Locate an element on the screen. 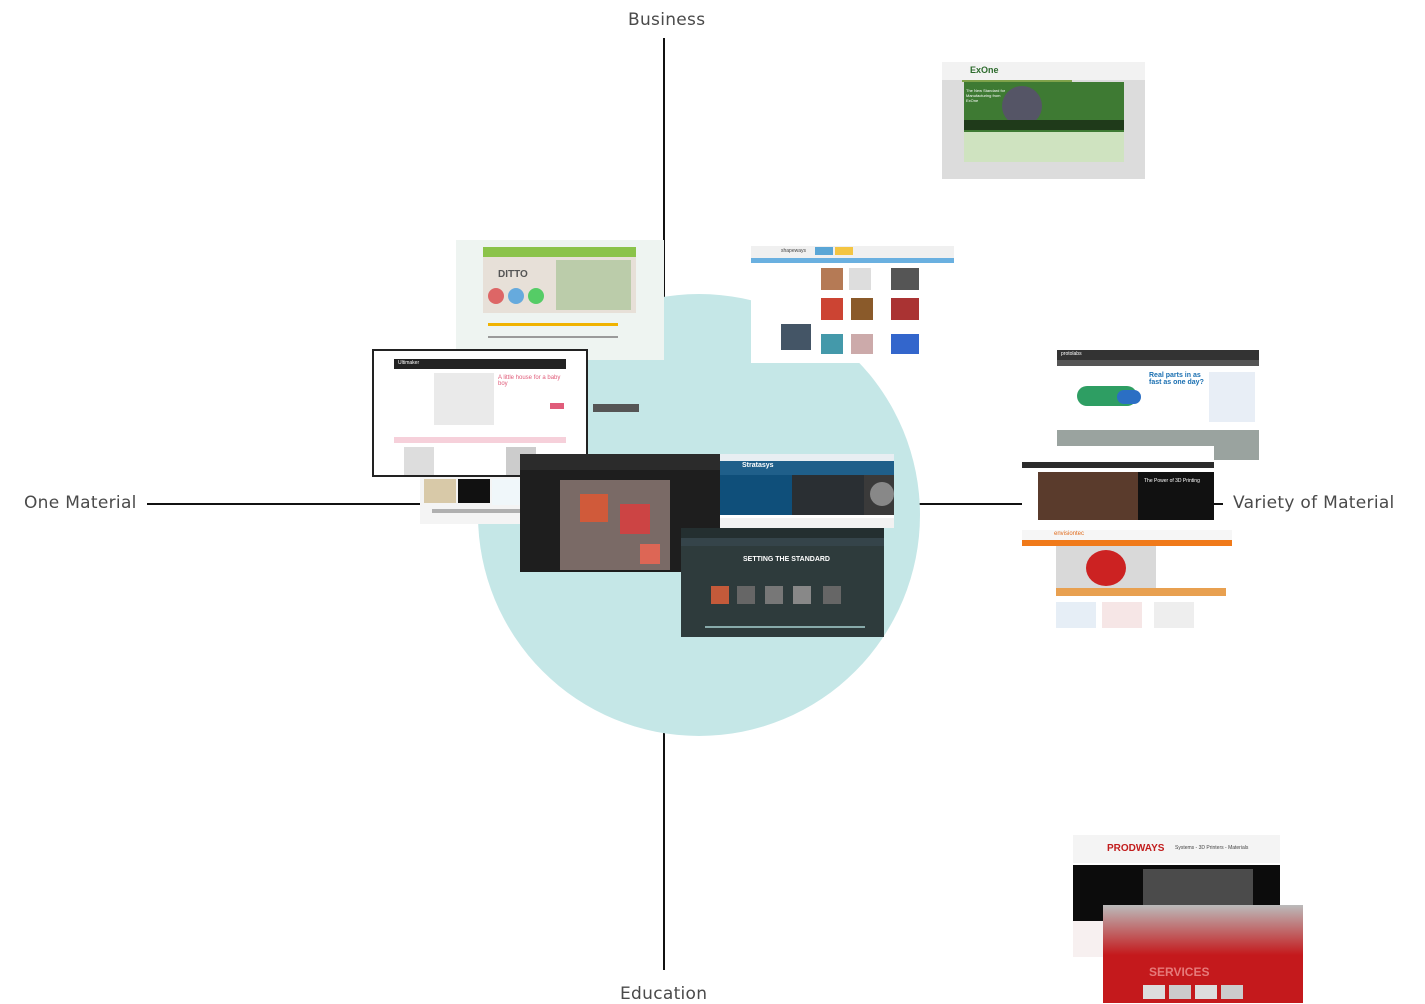 This screenshot has height=1004, width=1425. ultimaker-headline: A little house for a baby boy is located at coordinates (529, 381).